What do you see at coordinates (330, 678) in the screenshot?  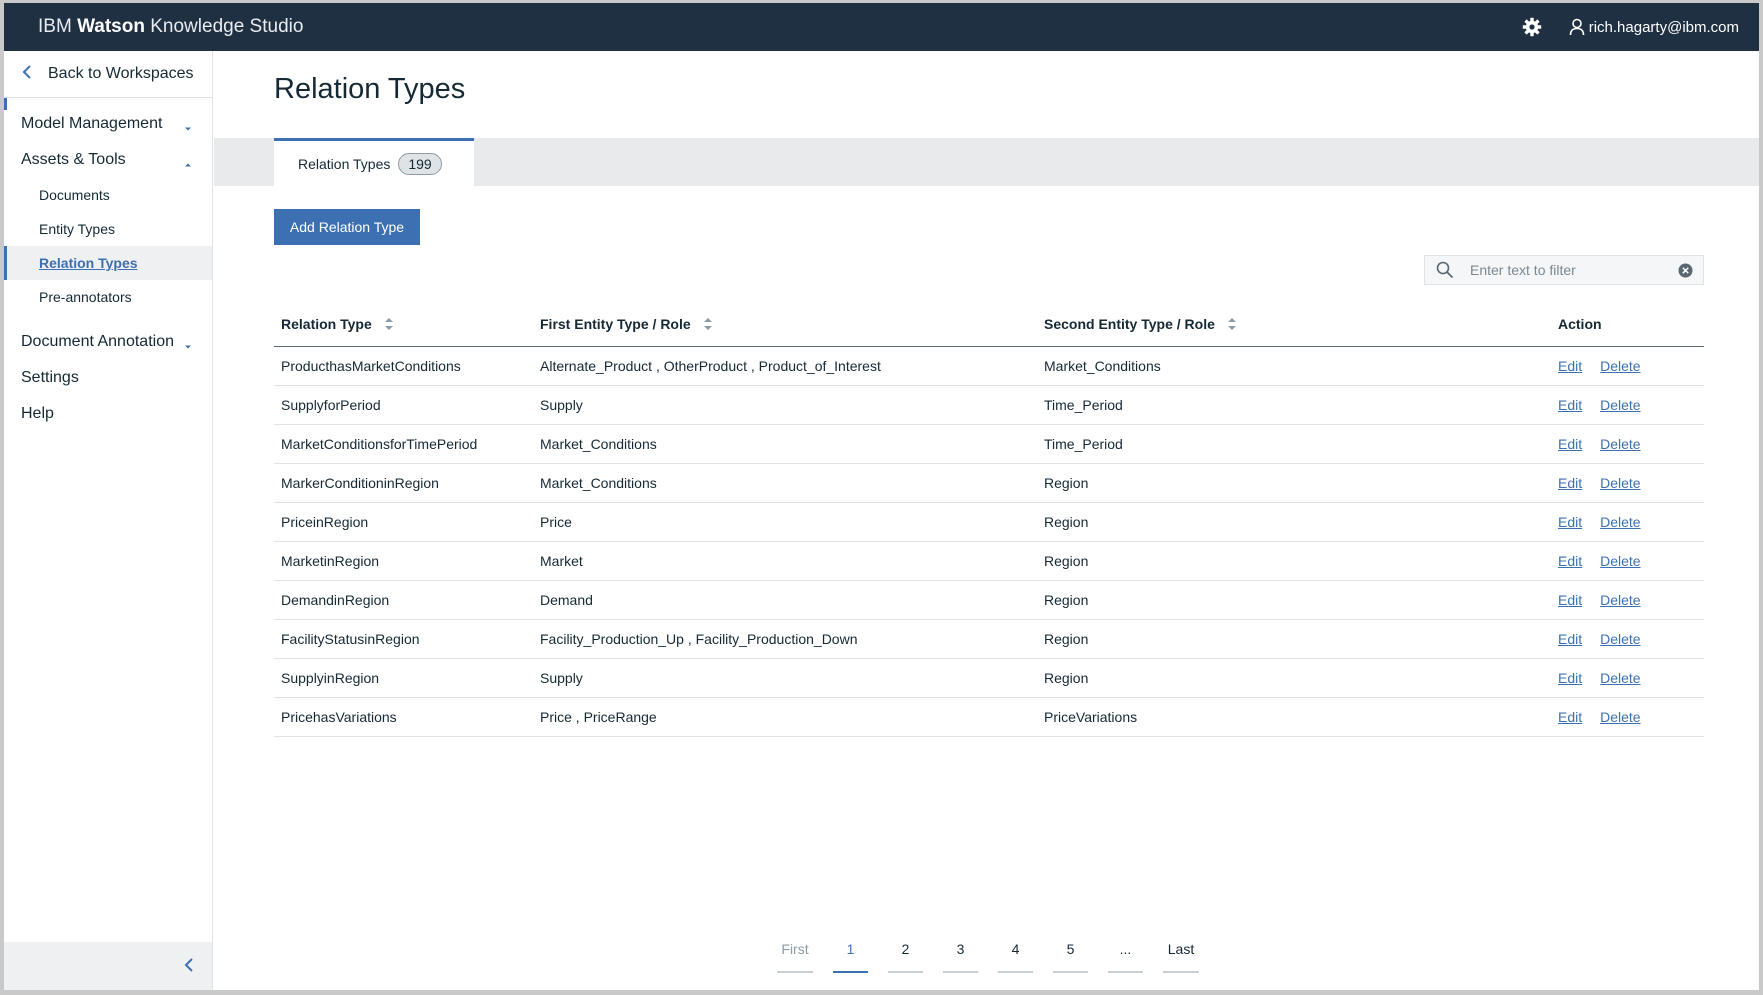 I see `relation-type-cell: SupplyinRegion` at bounding box center [330, 678].